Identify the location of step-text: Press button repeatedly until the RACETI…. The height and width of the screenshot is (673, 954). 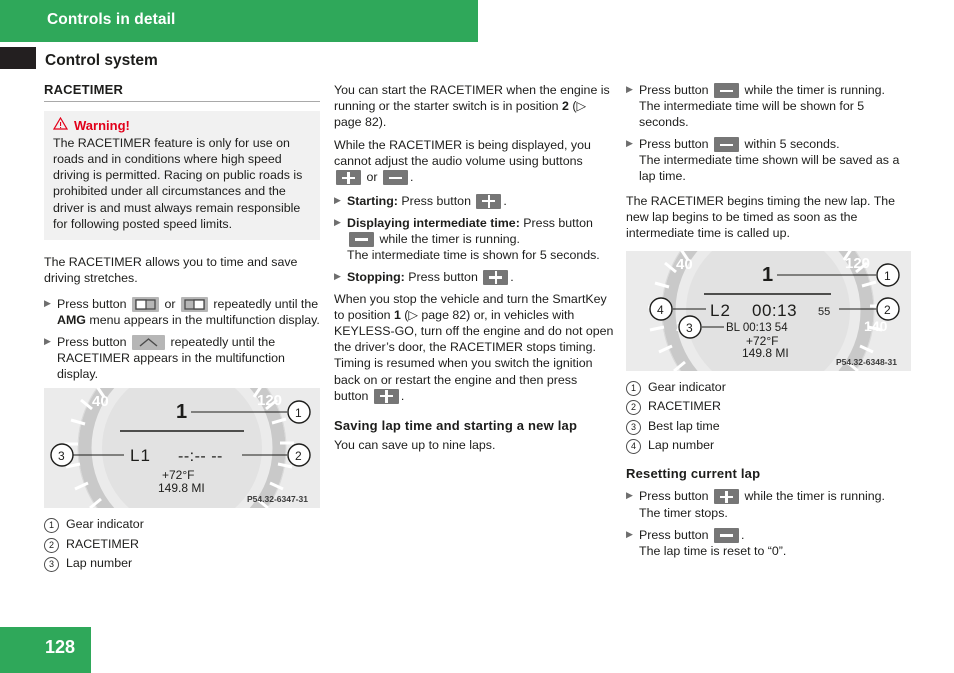
(188, 358).